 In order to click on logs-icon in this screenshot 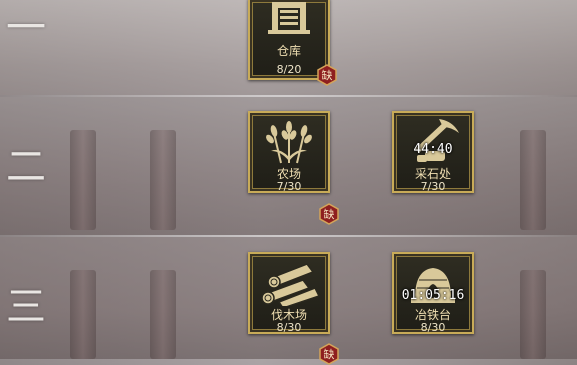, I will do `click(289, 282)`.